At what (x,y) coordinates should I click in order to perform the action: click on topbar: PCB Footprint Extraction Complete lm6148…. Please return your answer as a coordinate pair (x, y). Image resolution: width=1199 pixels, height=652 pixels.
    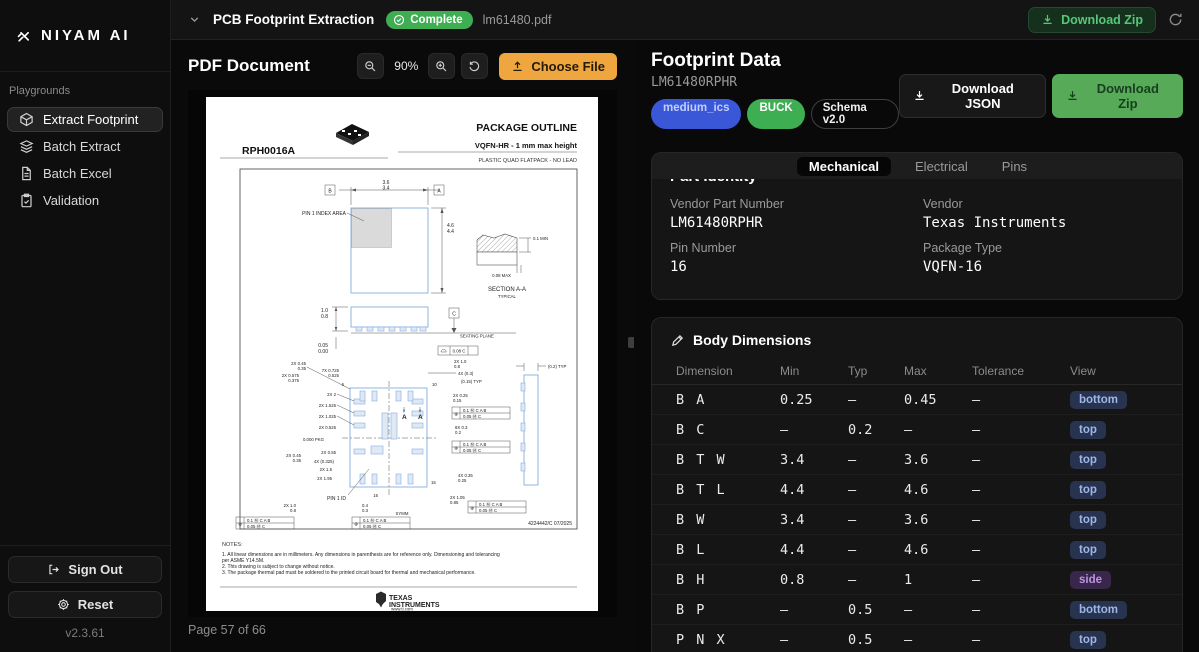
    Looking at the image, I should click on (685, 20).